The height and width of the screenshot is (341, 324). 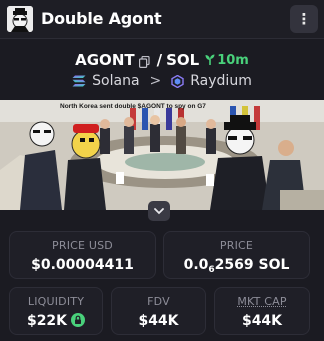 What do you see at coordinates (211, 270) in the screenshot?
I see `price-native-zero-count: 6` at bounding box center [211, 270].